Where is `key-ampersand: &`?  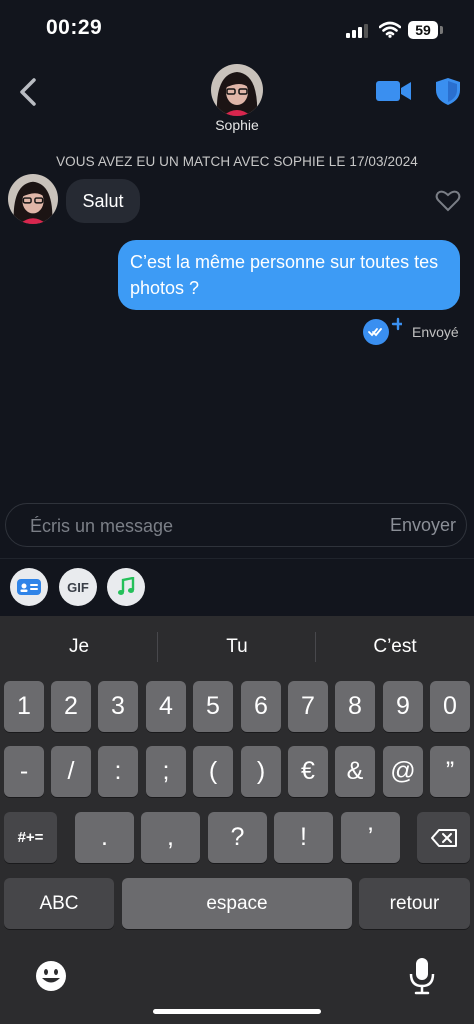 key-ampersand: & is located at coordinates (355, 771).